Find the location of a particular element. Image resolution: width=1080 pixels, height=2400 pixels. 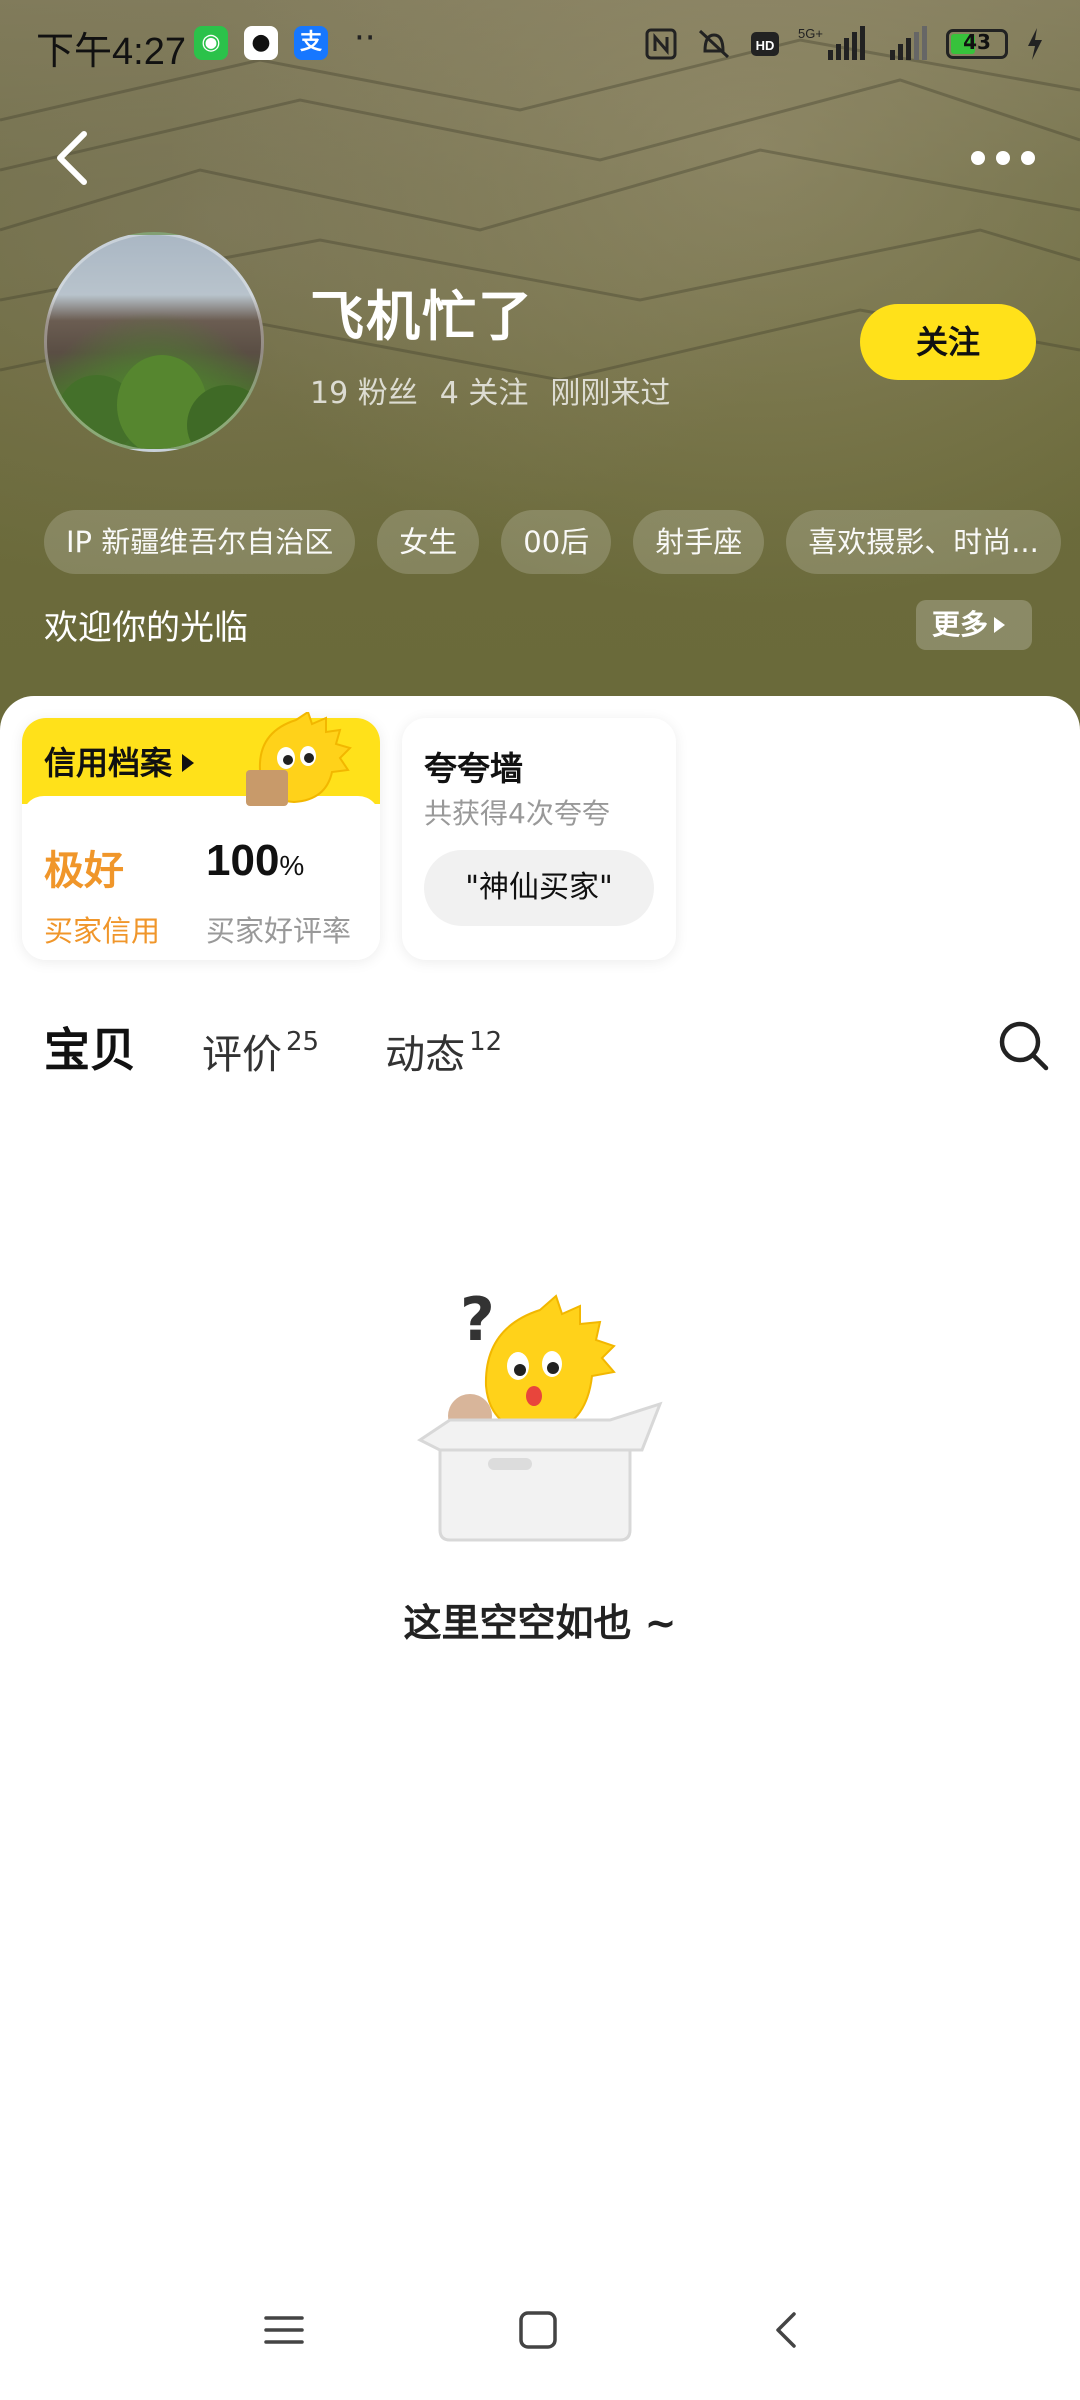

battery-level: 43 is located at coordinates (977, 42).